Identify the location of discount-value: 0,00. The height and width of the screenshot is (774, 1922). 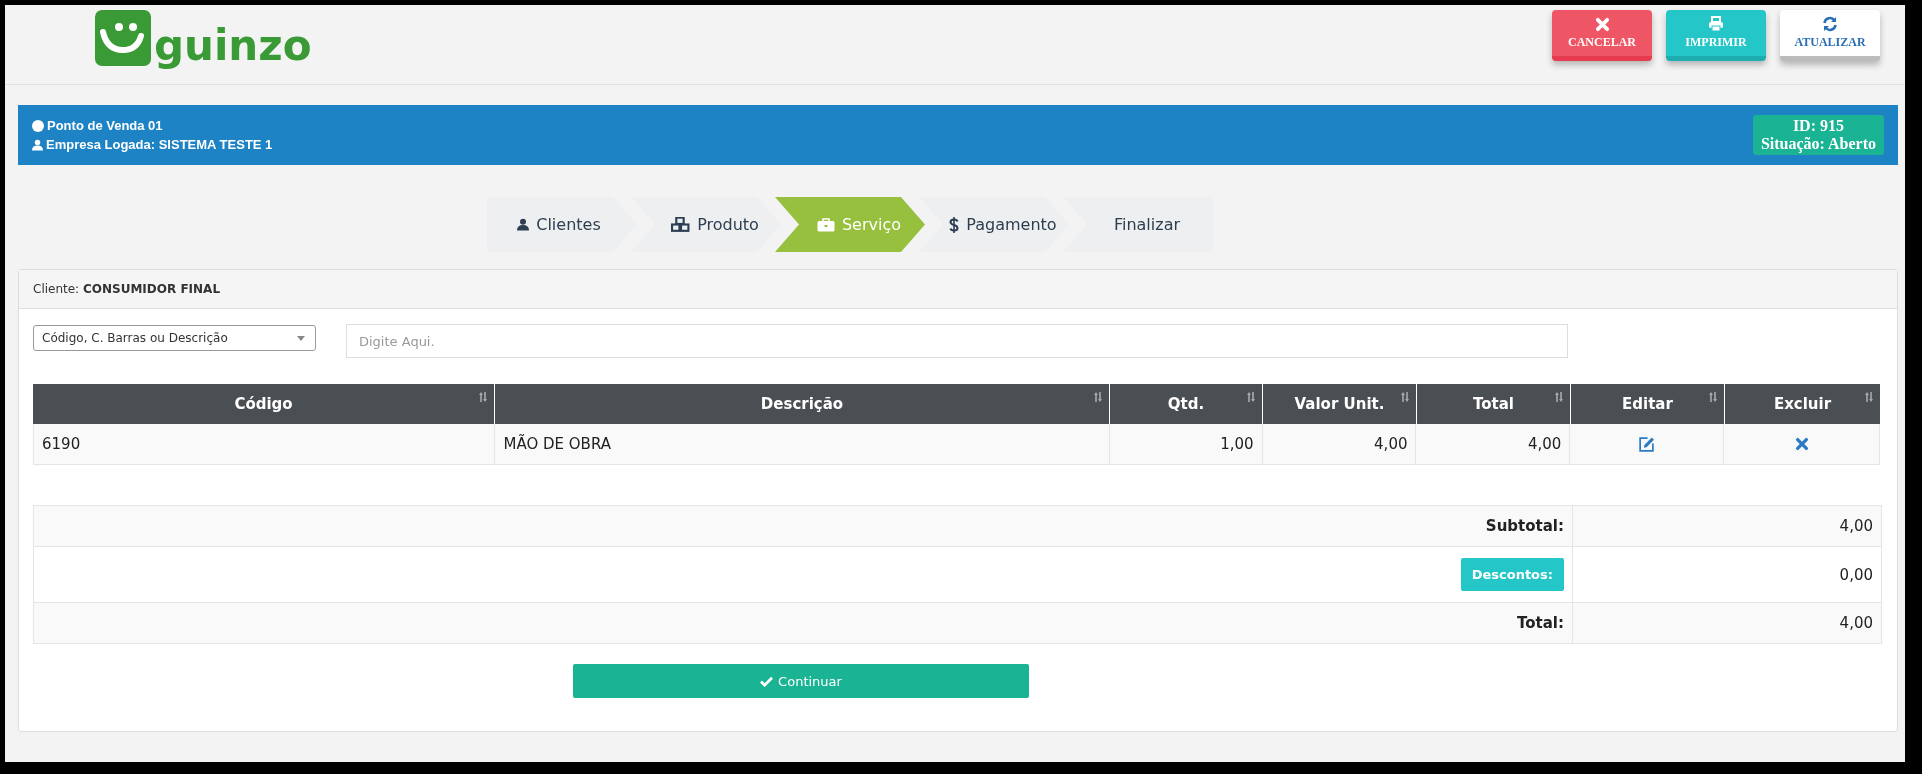
(1856, 574).